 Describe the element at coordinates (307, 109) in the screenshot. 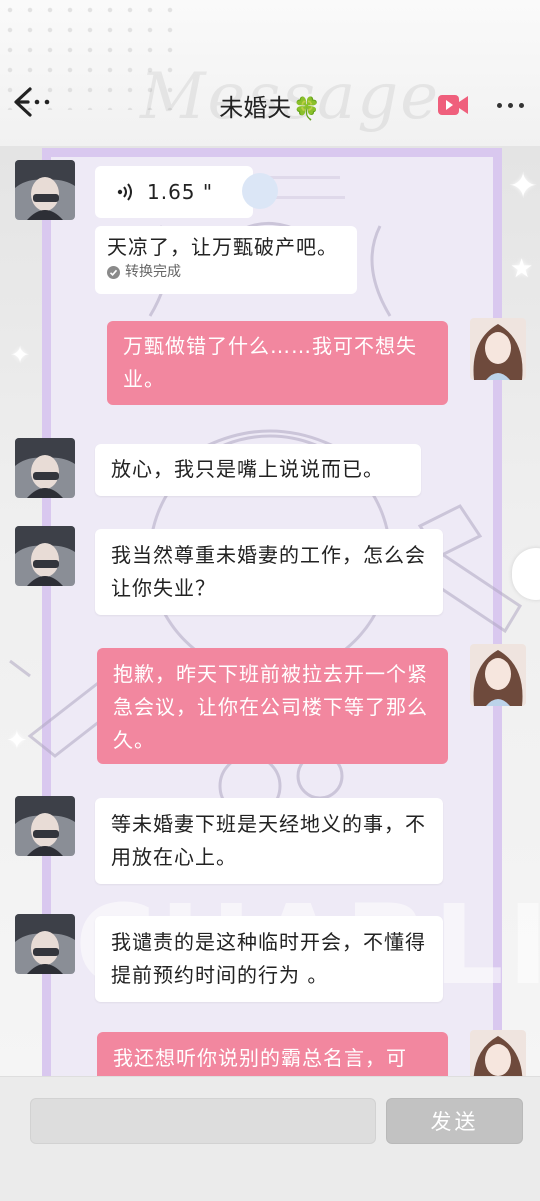

I see `clover-icon: 🍀` at that location.